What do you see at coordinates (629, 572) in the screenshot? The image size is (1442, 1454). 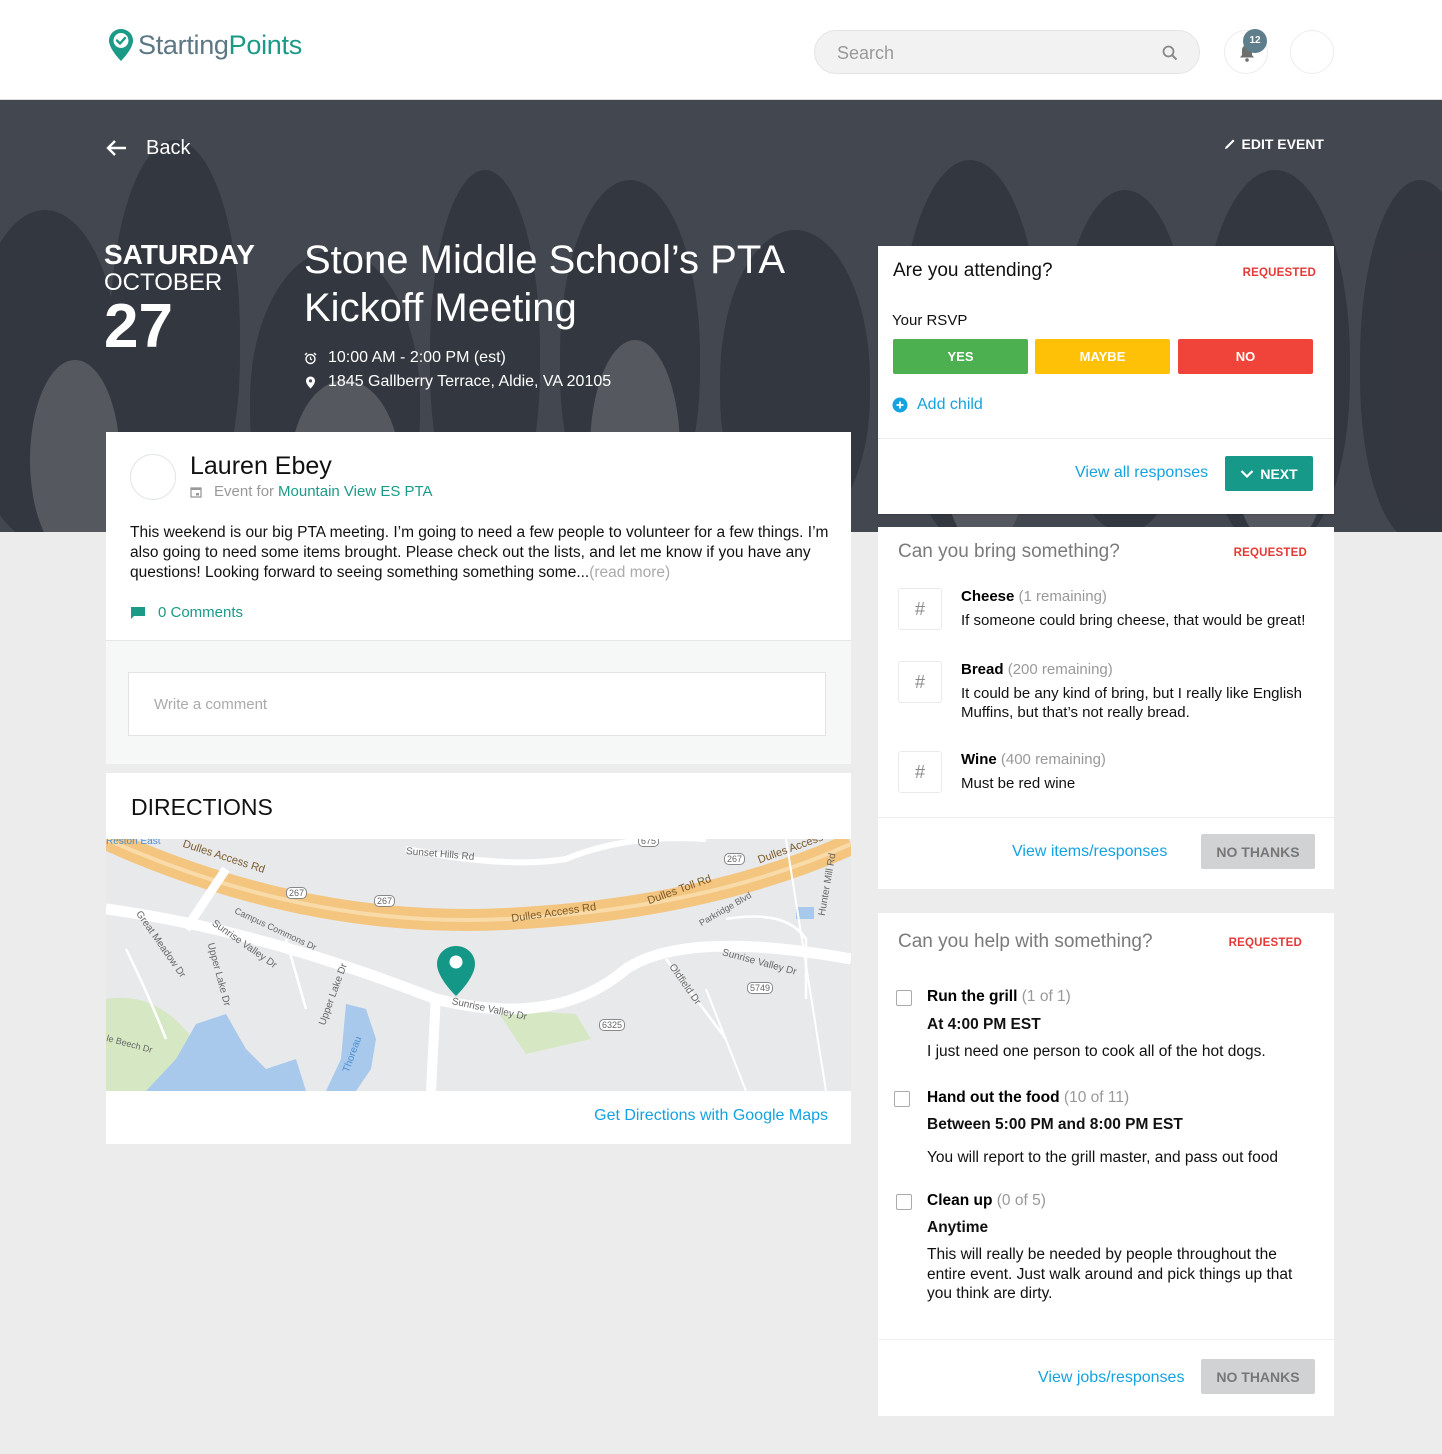 I see `read-more-link: (read more)` at bounding box center [629, 572].